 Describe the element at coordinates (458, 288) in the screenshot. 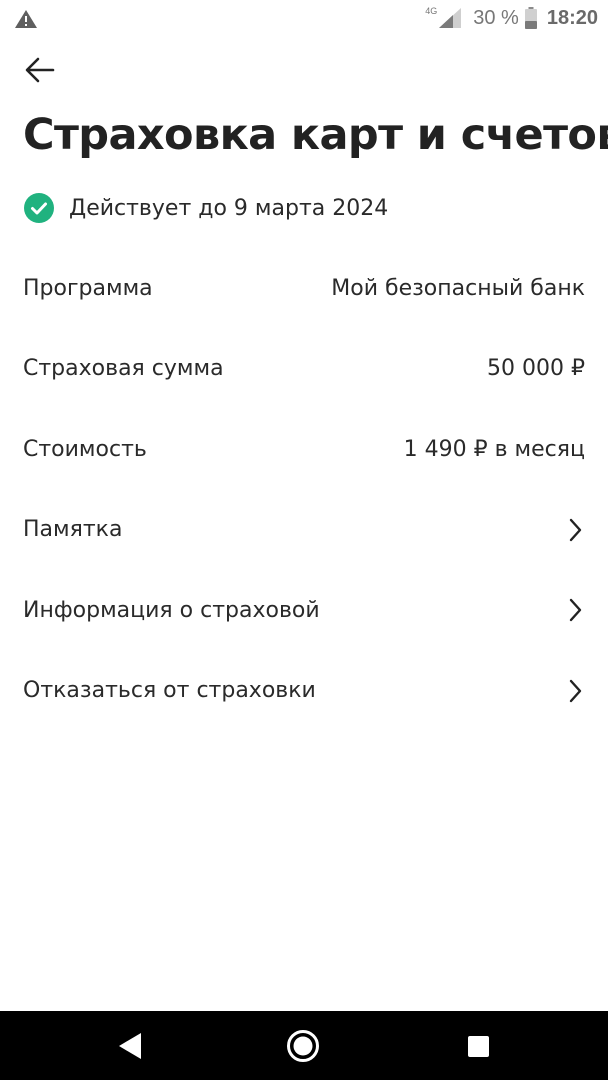

I see `detail-value: Мой безопасный банк` at that location.